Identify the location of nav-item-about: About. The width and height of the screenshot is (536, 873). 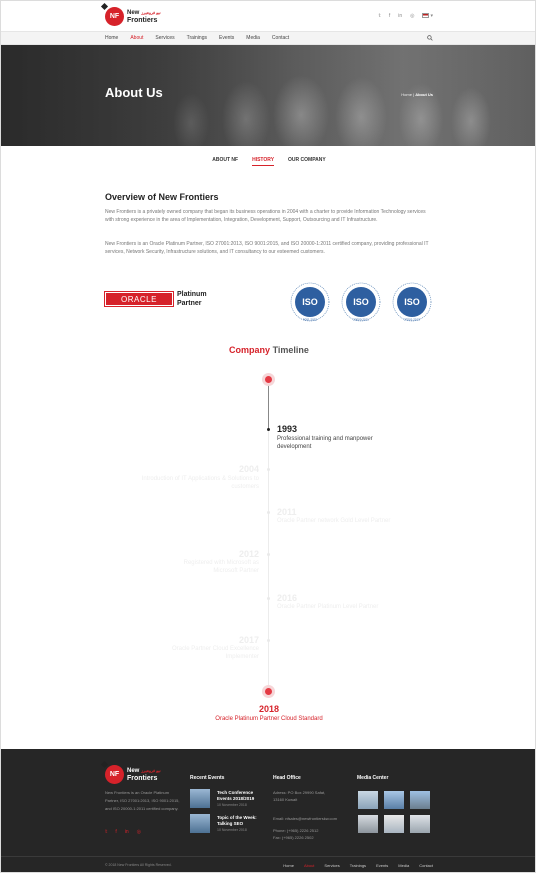
(136, 38).